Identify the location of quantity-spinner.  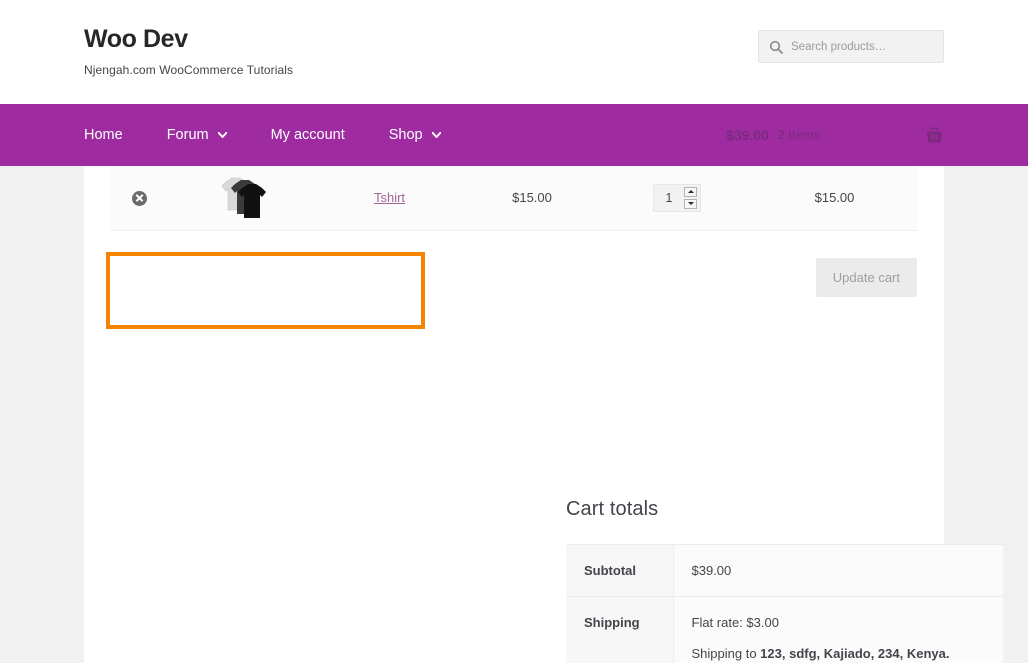
(690, 197).